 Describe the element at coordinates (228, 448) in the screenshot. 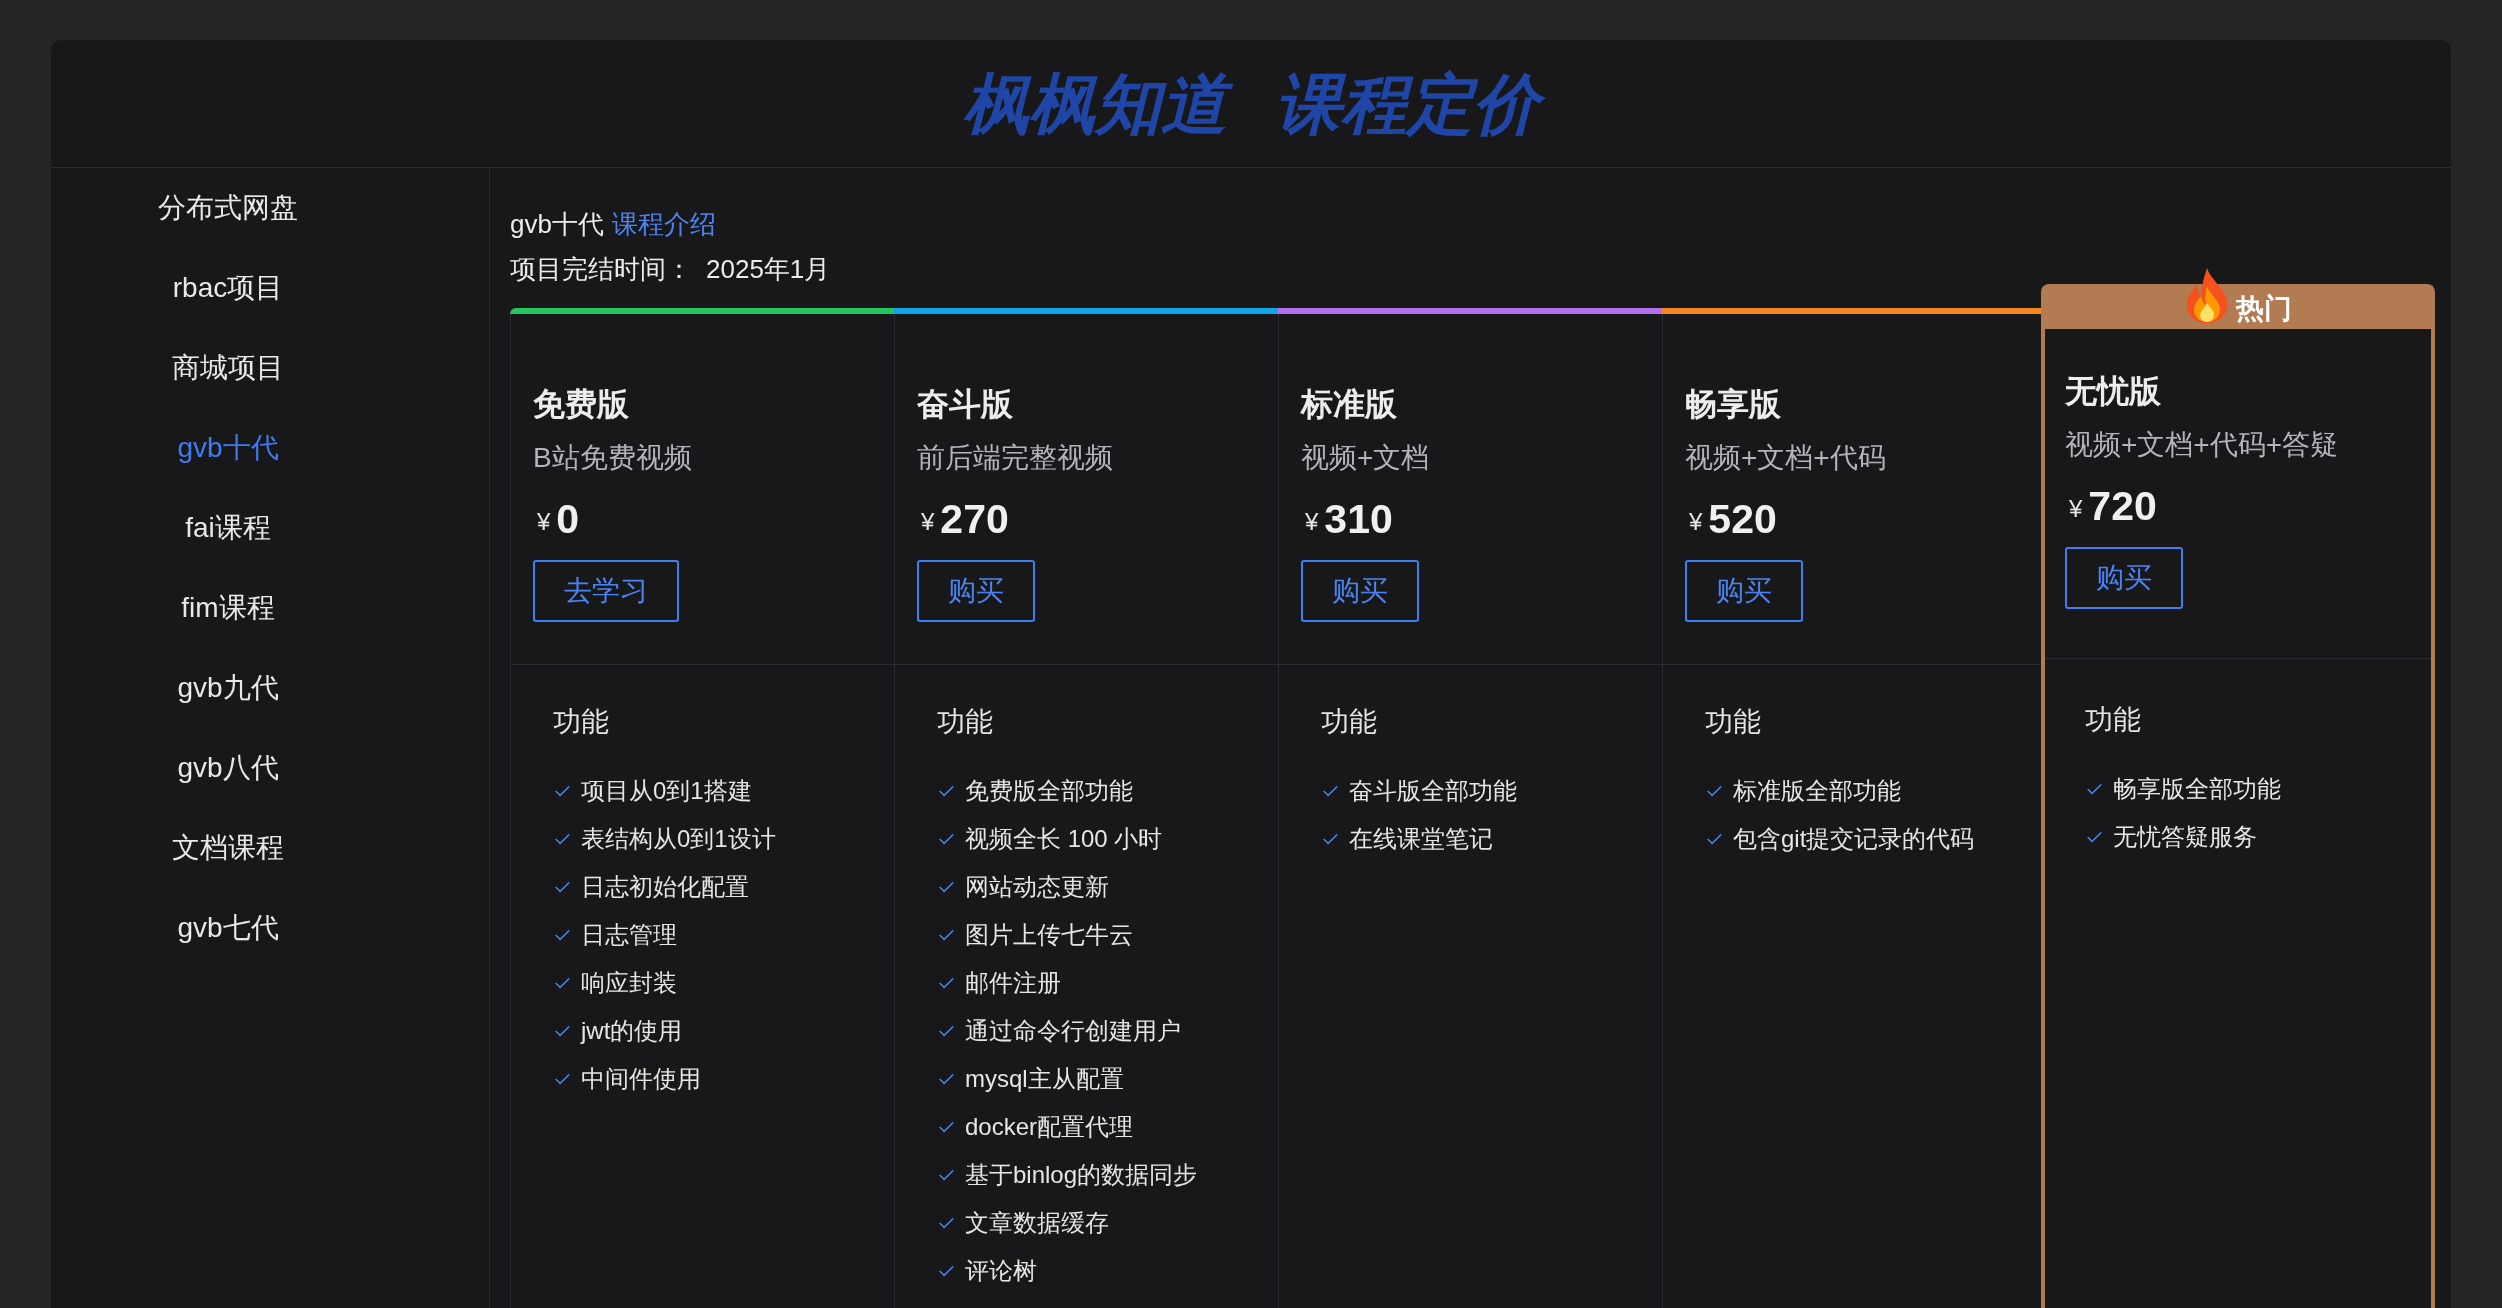

I see `sidebar-item: gvb十代` at that location.